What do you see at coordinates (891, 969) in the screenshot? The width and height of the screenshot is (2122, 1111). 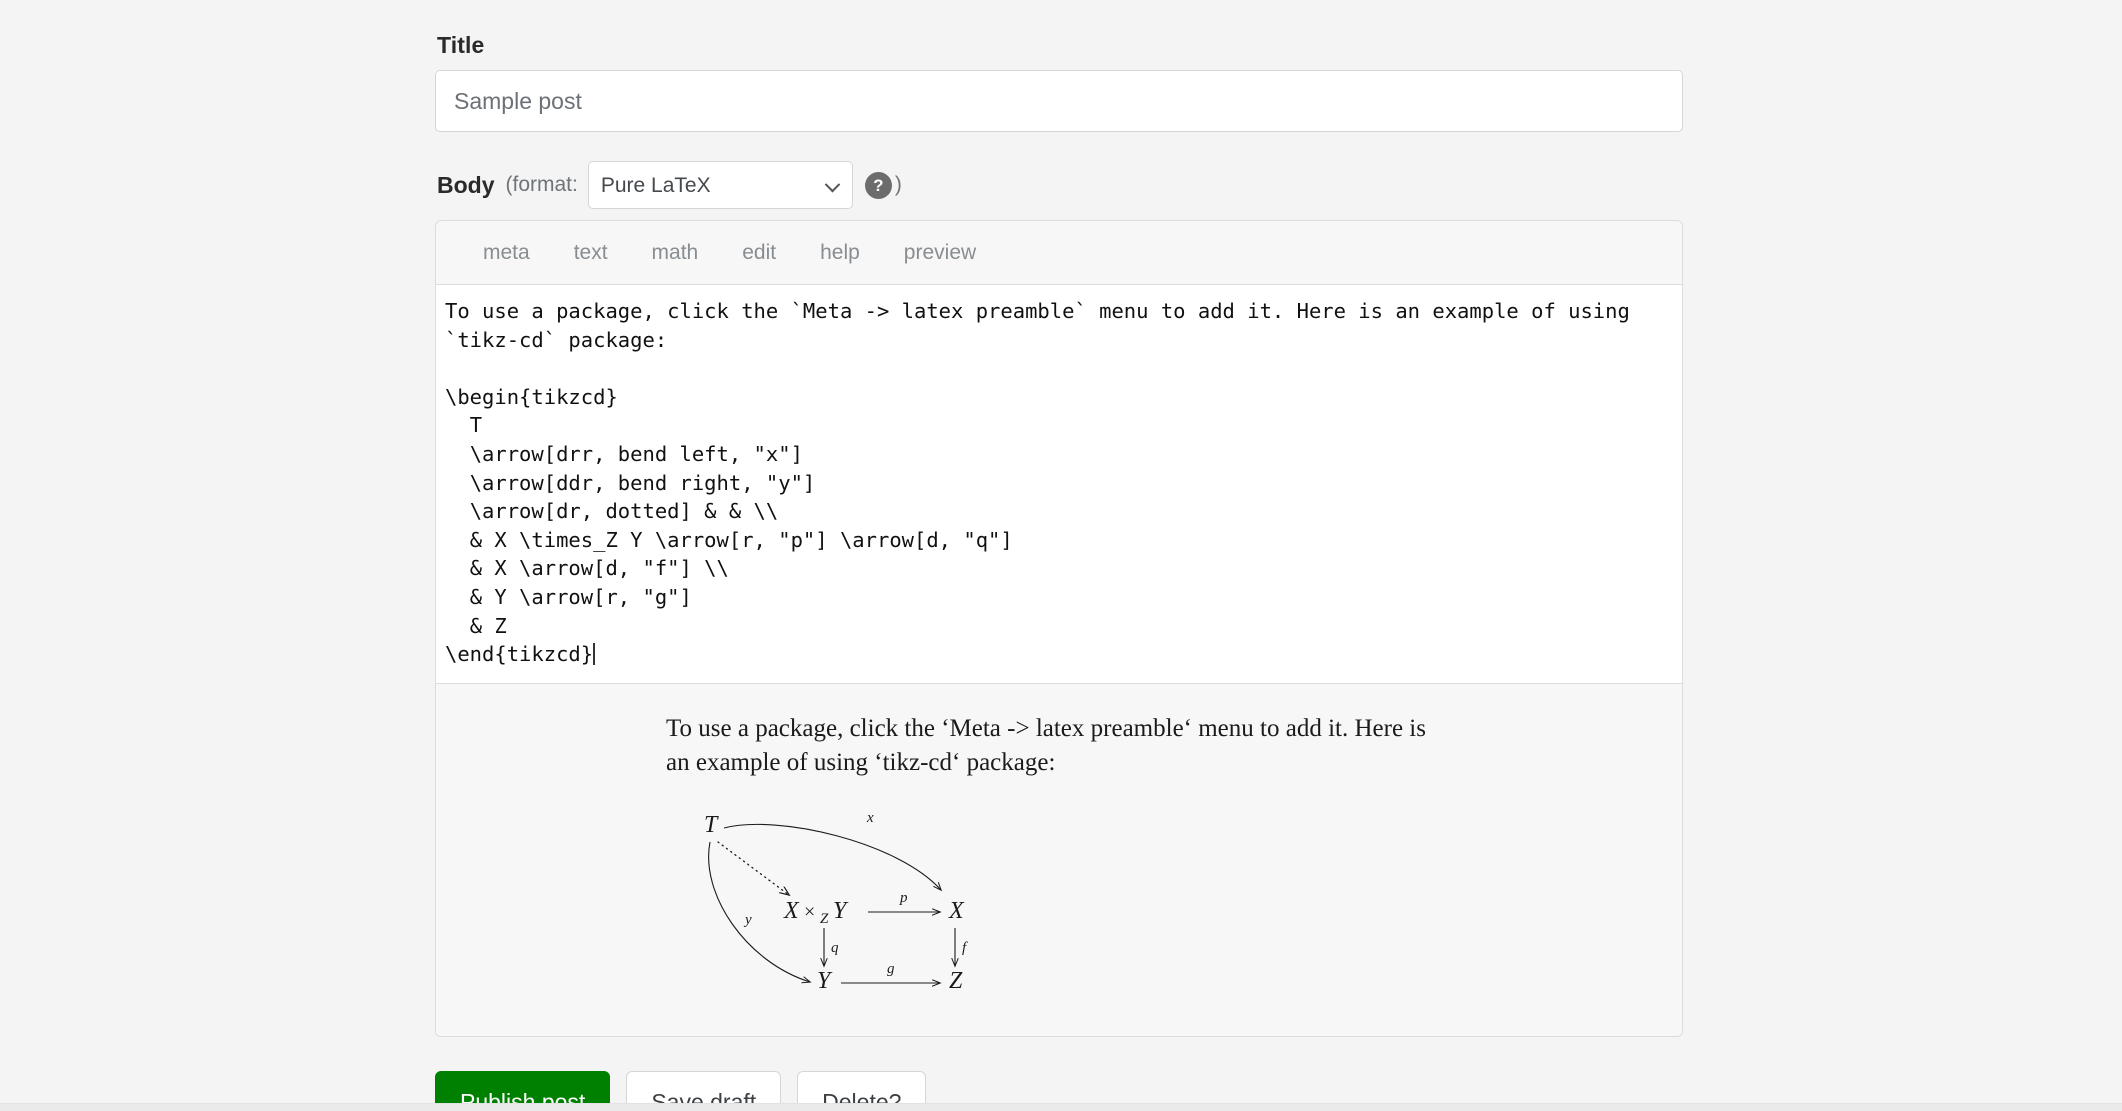 I see `diagram-arrow-label-g: g` at bounding box center [891, 969].